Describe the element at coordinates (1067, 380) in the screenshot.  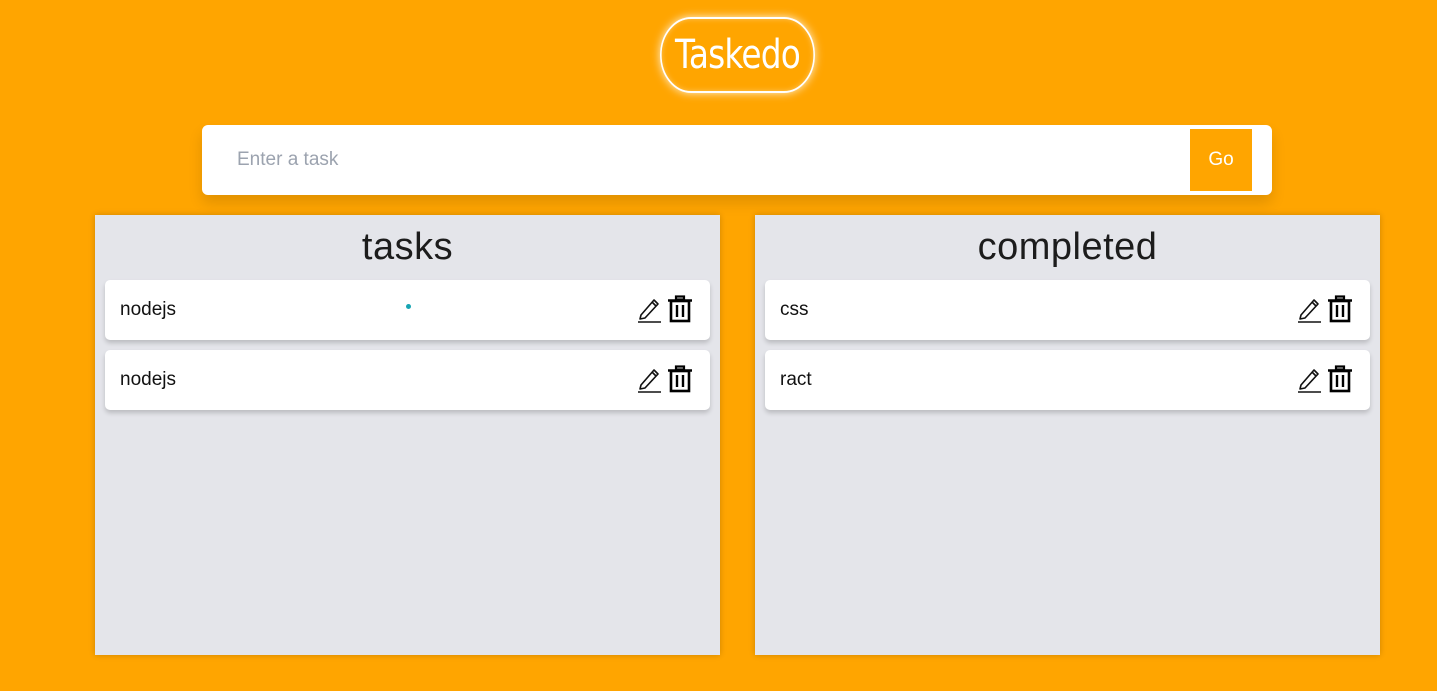
I see `task-card: ract` at that location.